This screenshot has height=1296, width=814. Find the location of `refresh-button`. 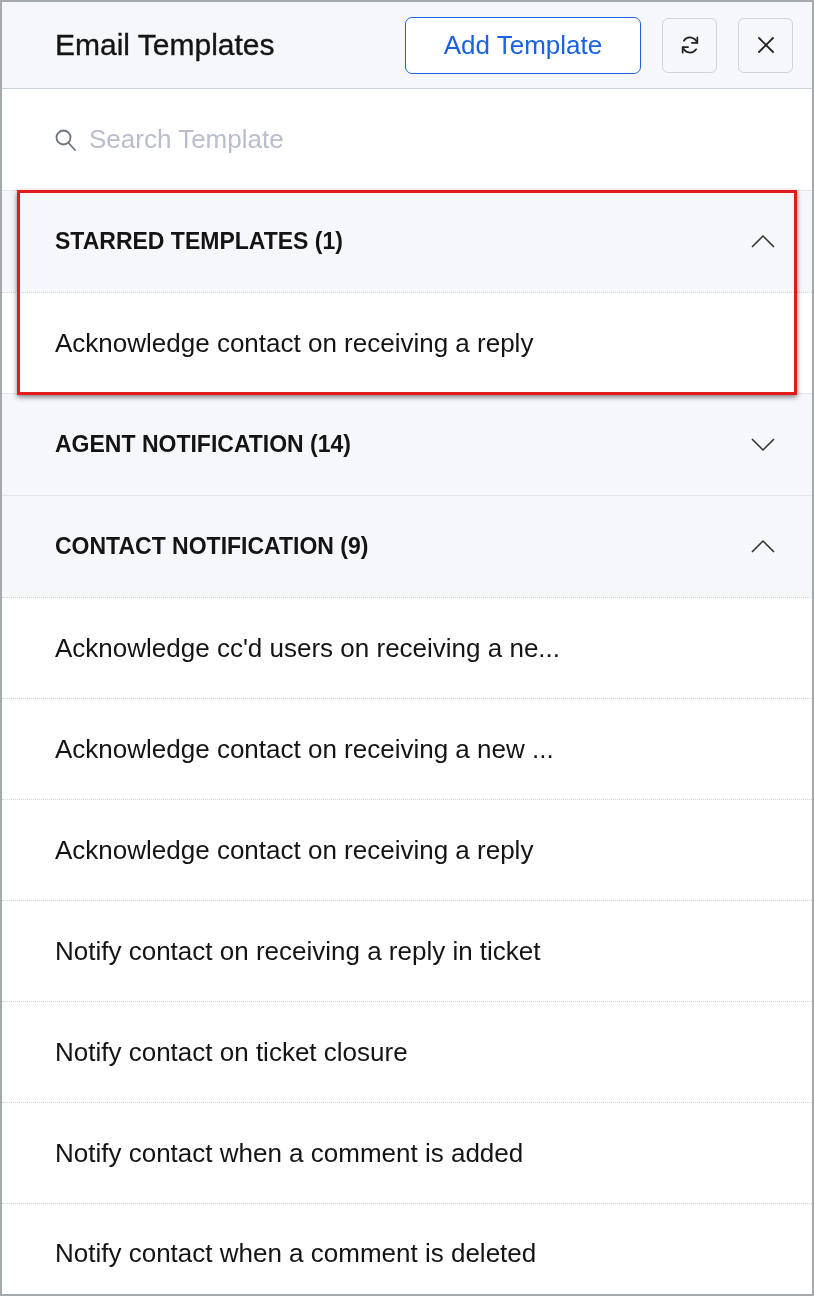

refresh-button is located at coordinates (689, 45).